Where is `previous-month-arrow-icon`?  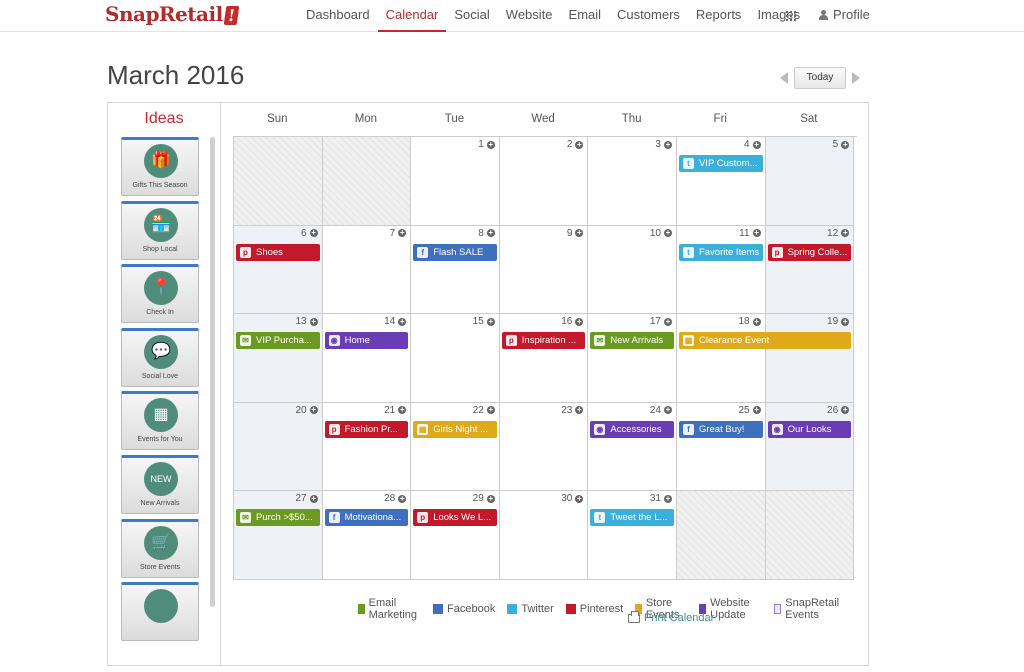
previous-month-arrow-icon is located at coordinates (784, 78).